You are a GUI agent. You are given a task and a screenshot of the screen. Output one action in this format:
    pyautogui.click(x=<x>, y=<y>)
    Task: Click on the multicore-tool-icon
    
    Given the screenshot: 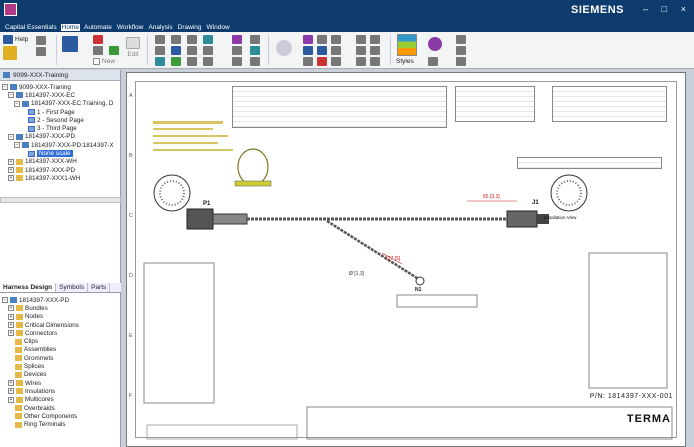 What is the action you would take?
    pyautogui.click(x=255, y=50)
    